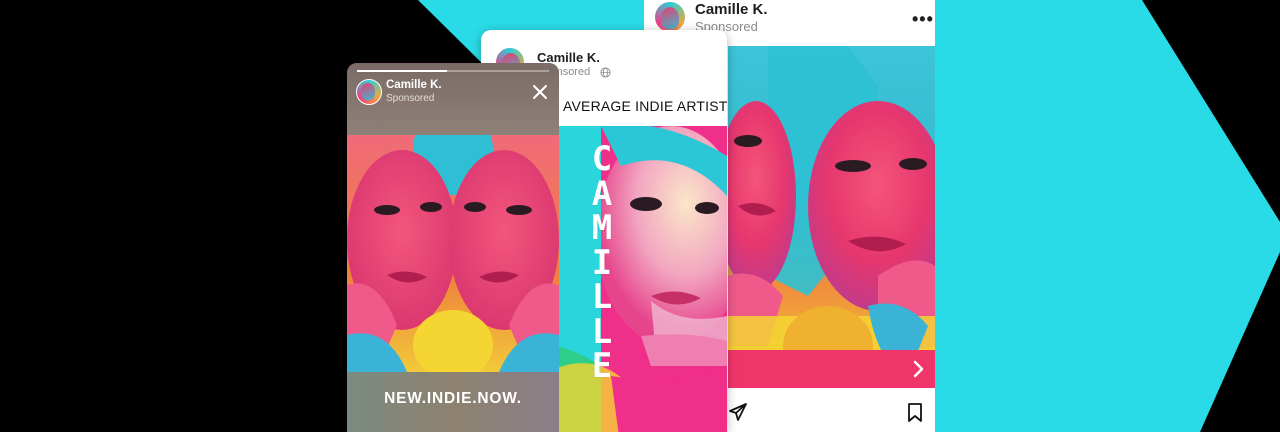 This screenshot has width=1280, height=432. I want to click on story-progress-fill, so click(402, 71).